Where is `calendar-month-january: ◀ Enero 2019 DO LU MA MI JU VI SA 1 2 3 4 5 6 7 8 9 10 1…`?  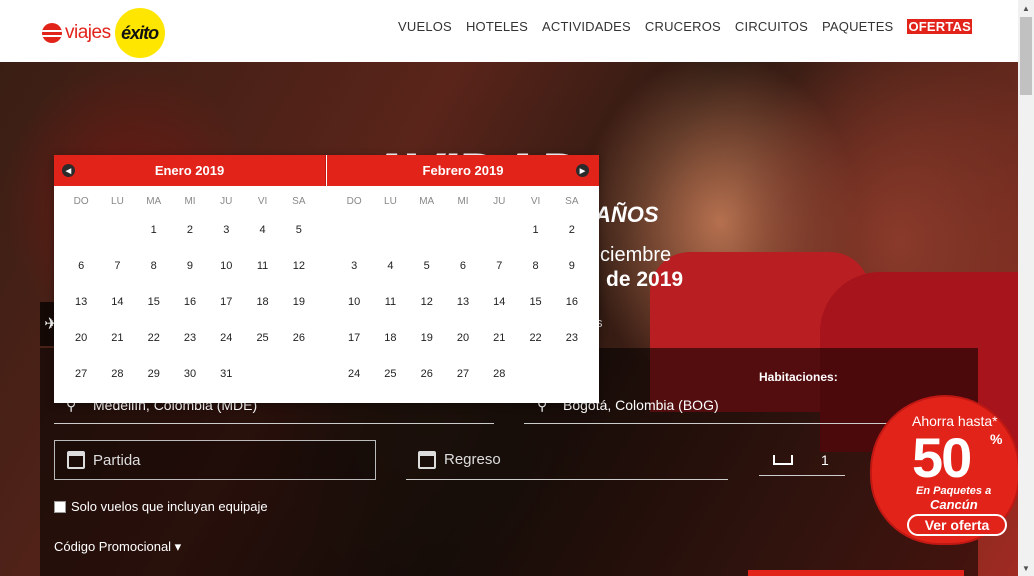 calendar-month-january: ◀ Enero 2019 DO LU MA MI JU VI SA 1 2 3 4 5 6 7 8 9 10 1… is located at coordinates (190, 279).